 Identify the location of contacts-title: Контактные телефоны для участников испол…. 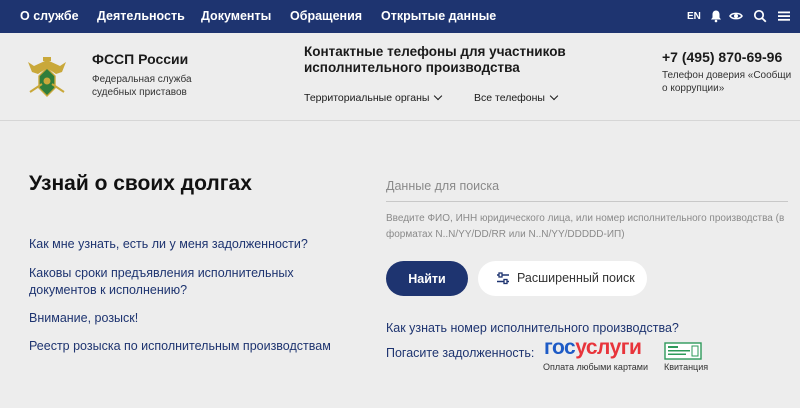
(435, 59).